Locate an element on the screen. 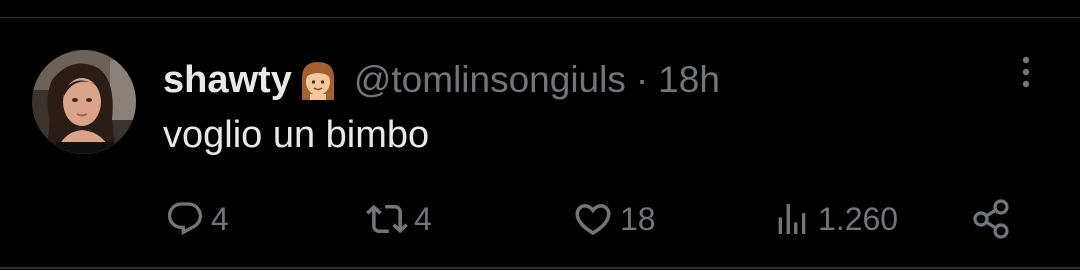 This screenshot has width=1080, height=270. heart-icon is located at coordinates (593, 220).